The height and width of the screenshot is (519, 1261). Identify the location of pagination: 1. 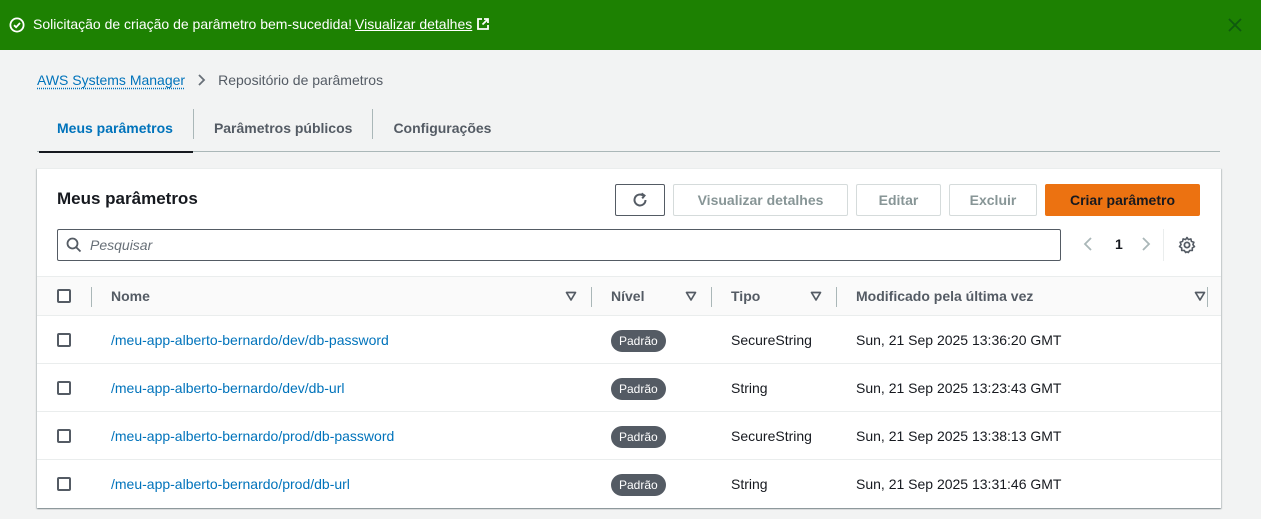
(1117, 244).